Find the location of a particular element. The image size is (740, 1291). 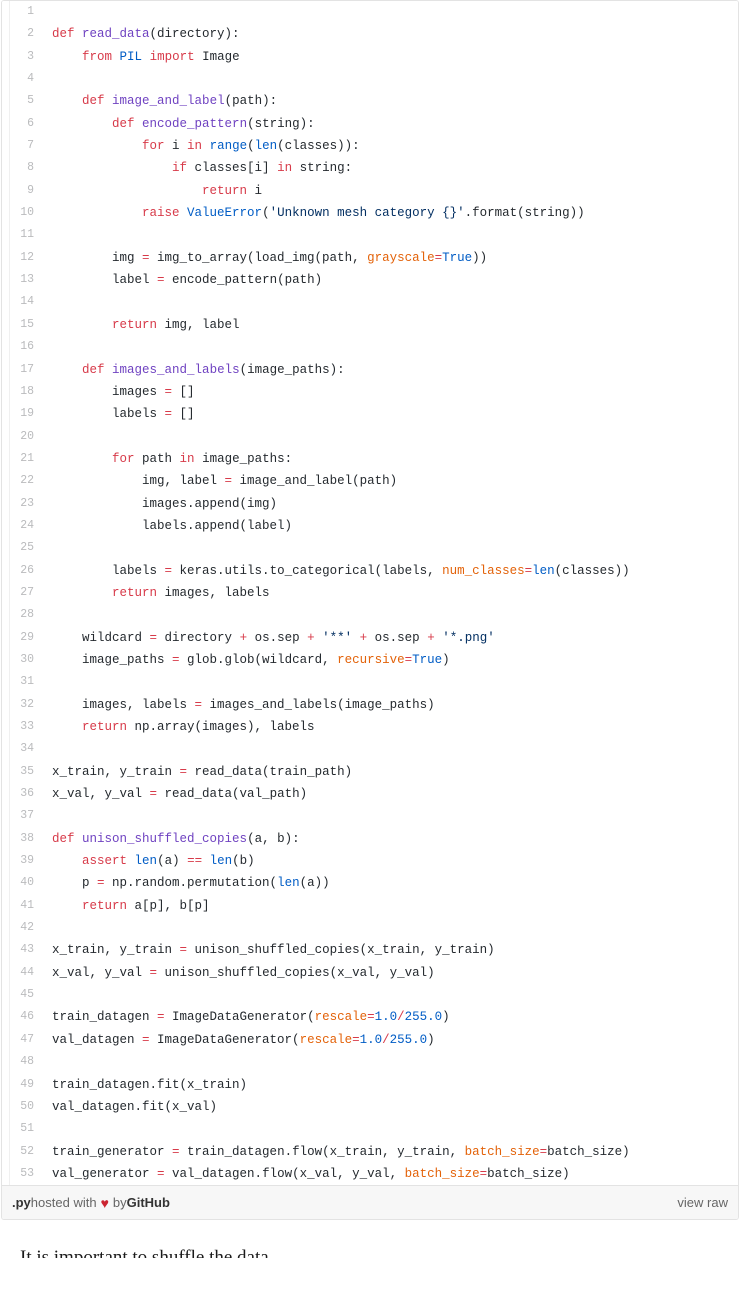

code-token: + is located at coordinates (311, 637).